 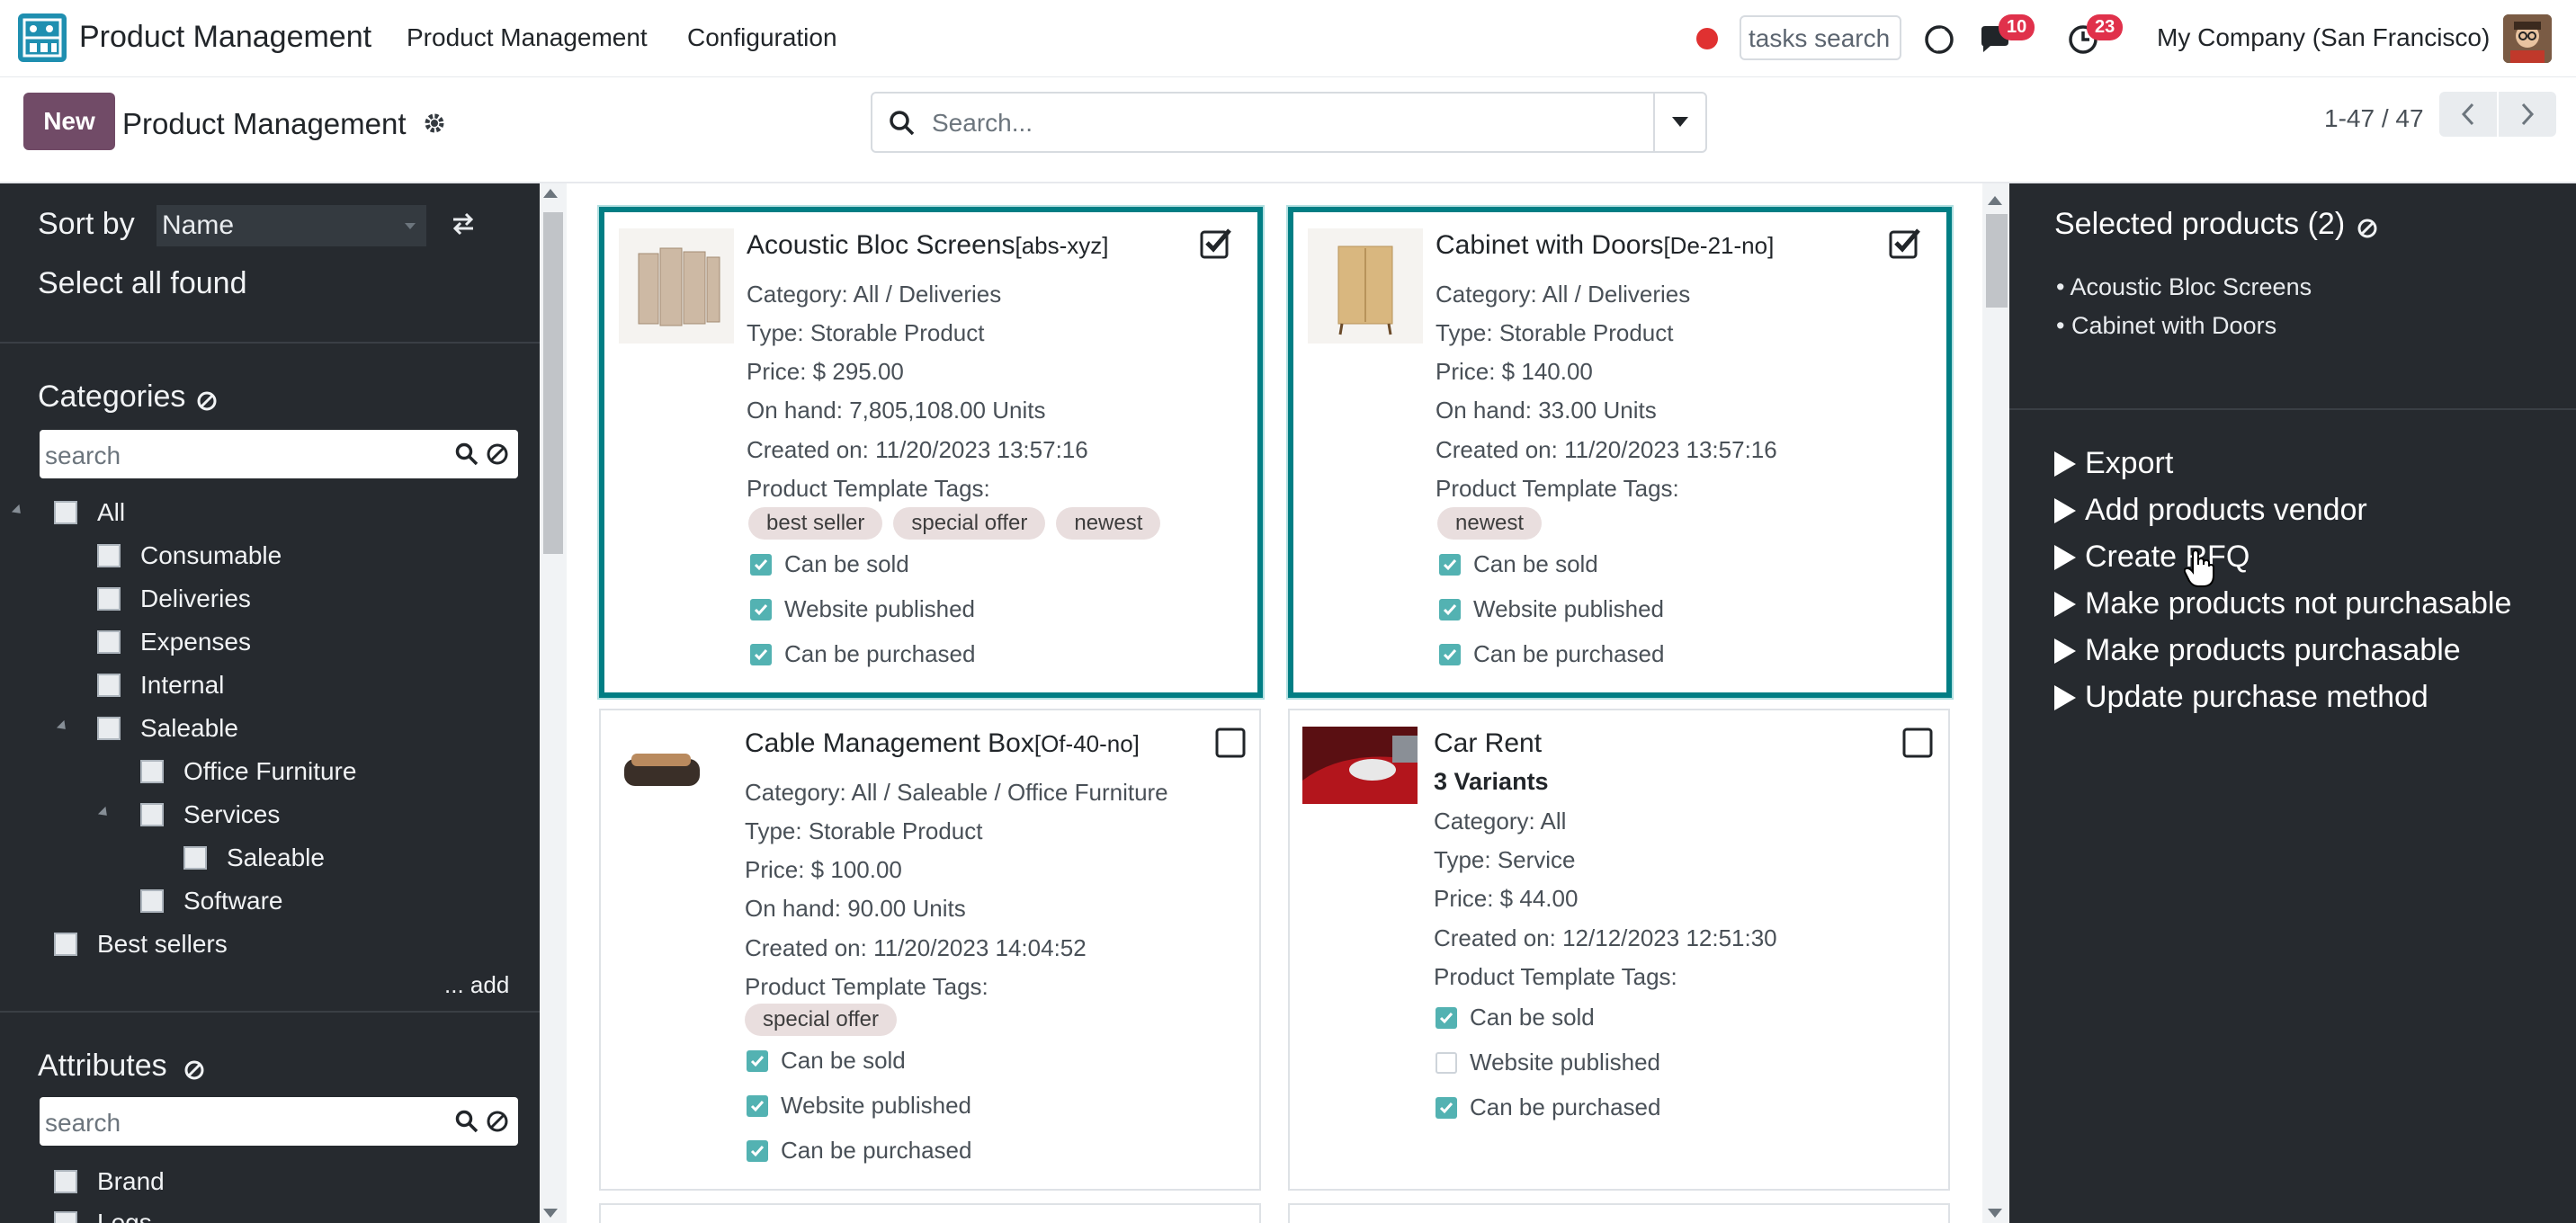 I want to click on new-button: New, so click(x=69, y=121).